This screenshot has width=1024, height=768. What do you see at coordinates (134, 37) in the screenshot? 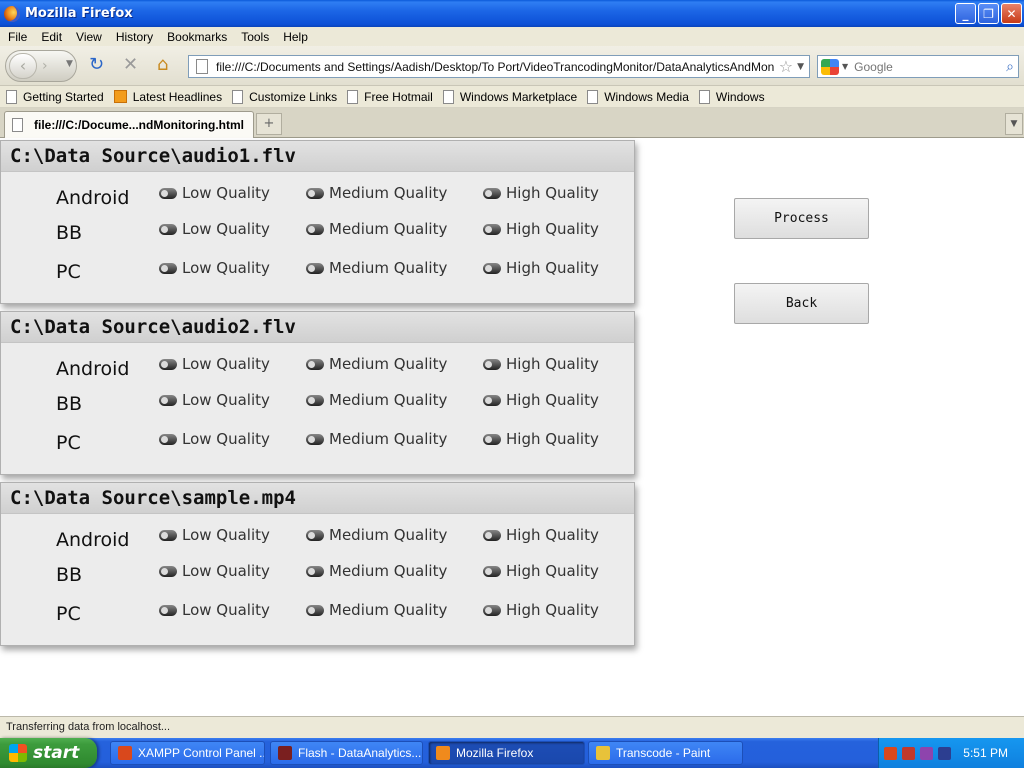
I see `menu-history: History` at bounding box center [134, 37].